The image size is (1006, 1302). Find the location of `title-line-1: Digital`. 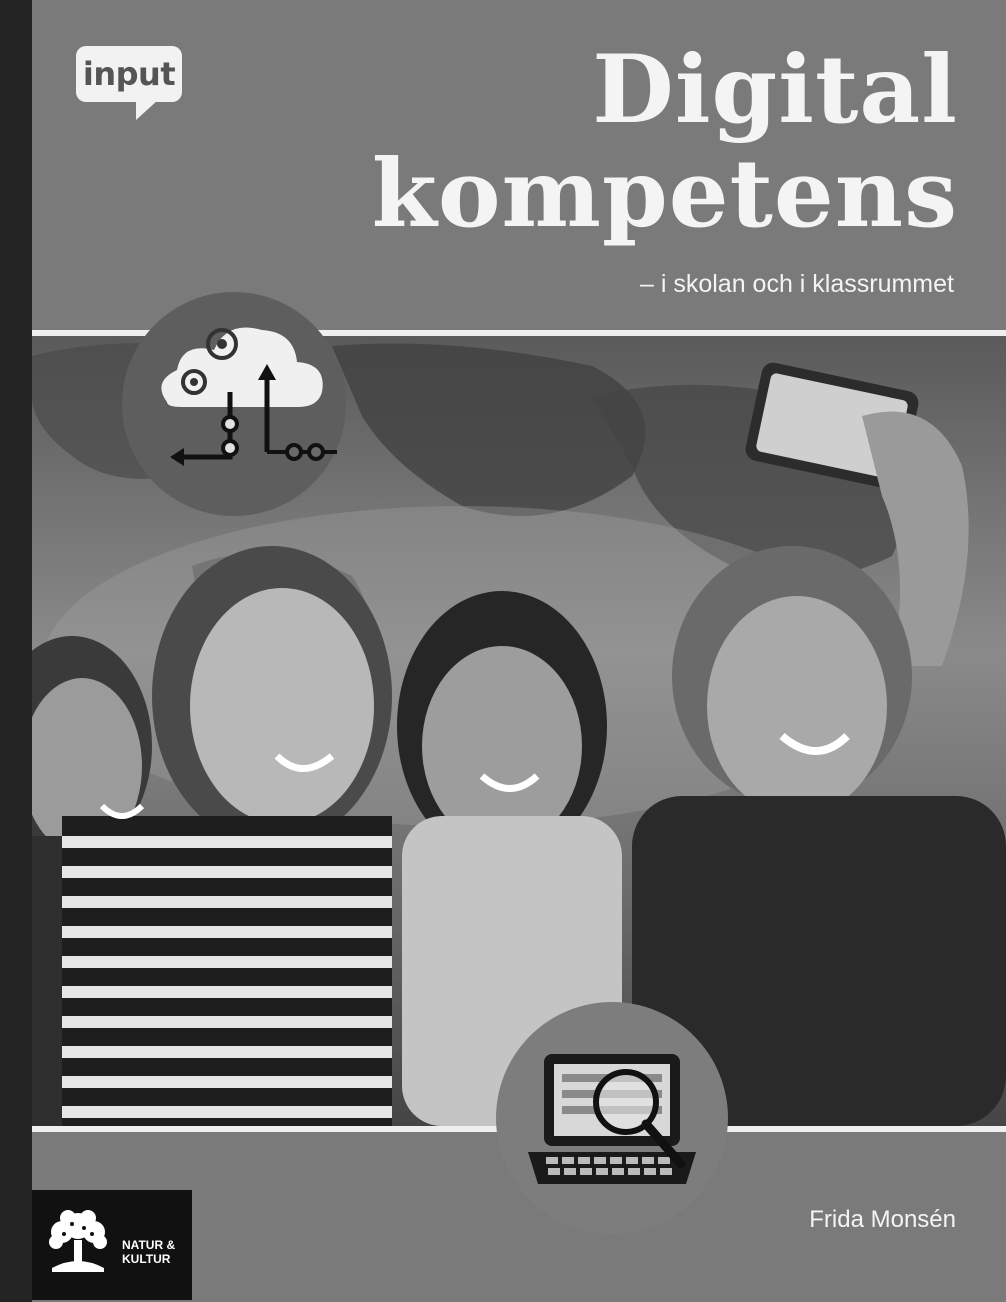

title-line-1: Digital is located at coordinates (775, 90).